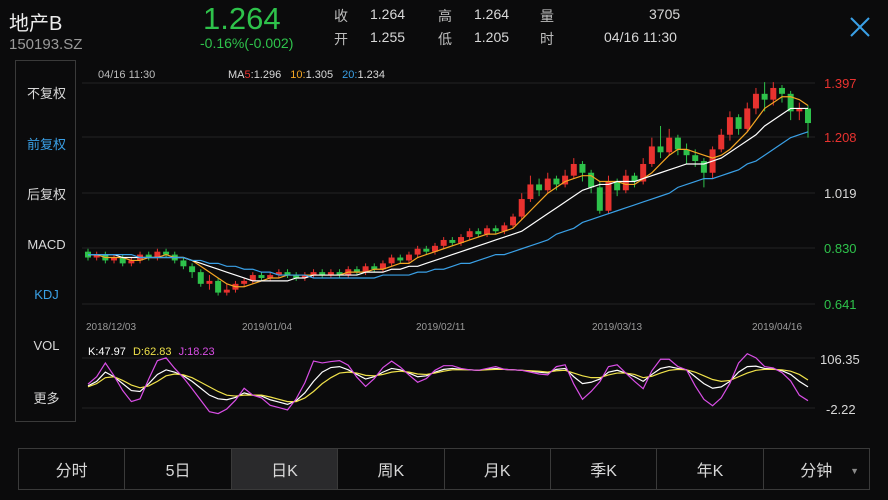 This screenshot has width=888, height=500. What do you see at coordinates (840, 137) in the screenshot?
I see `y-tick-2: 1.208` at bounding box center [840, 137].